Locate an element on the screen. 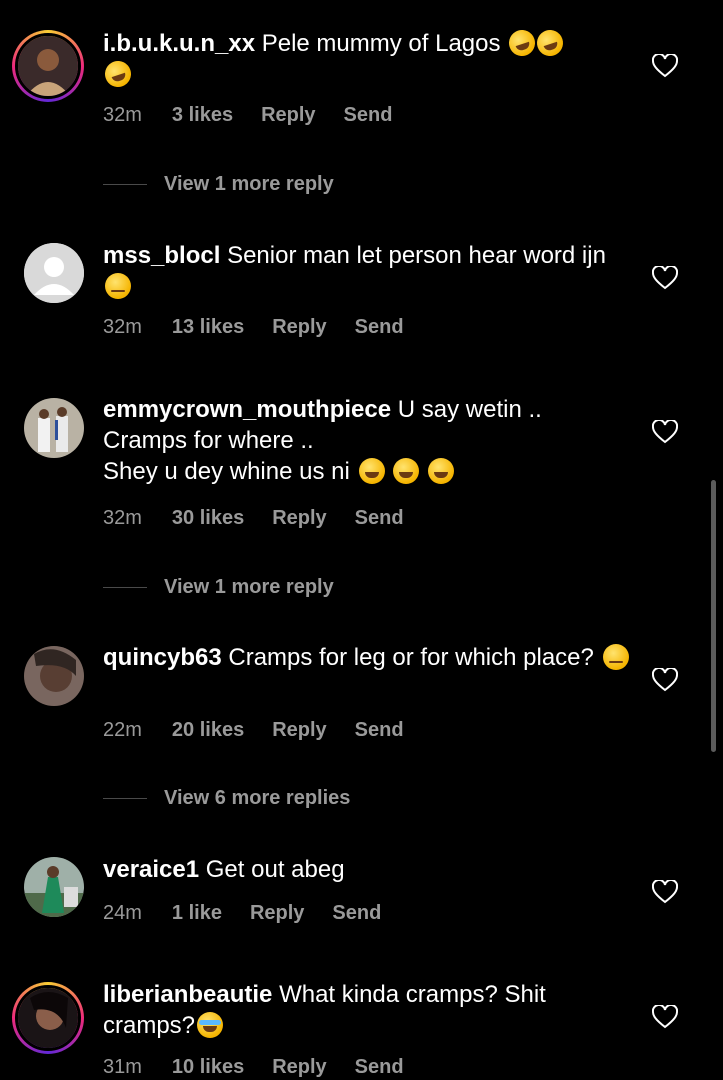 This screenshot has height=1080, width=723. loudly-crying-icon is located at coordinates (210, 1025).